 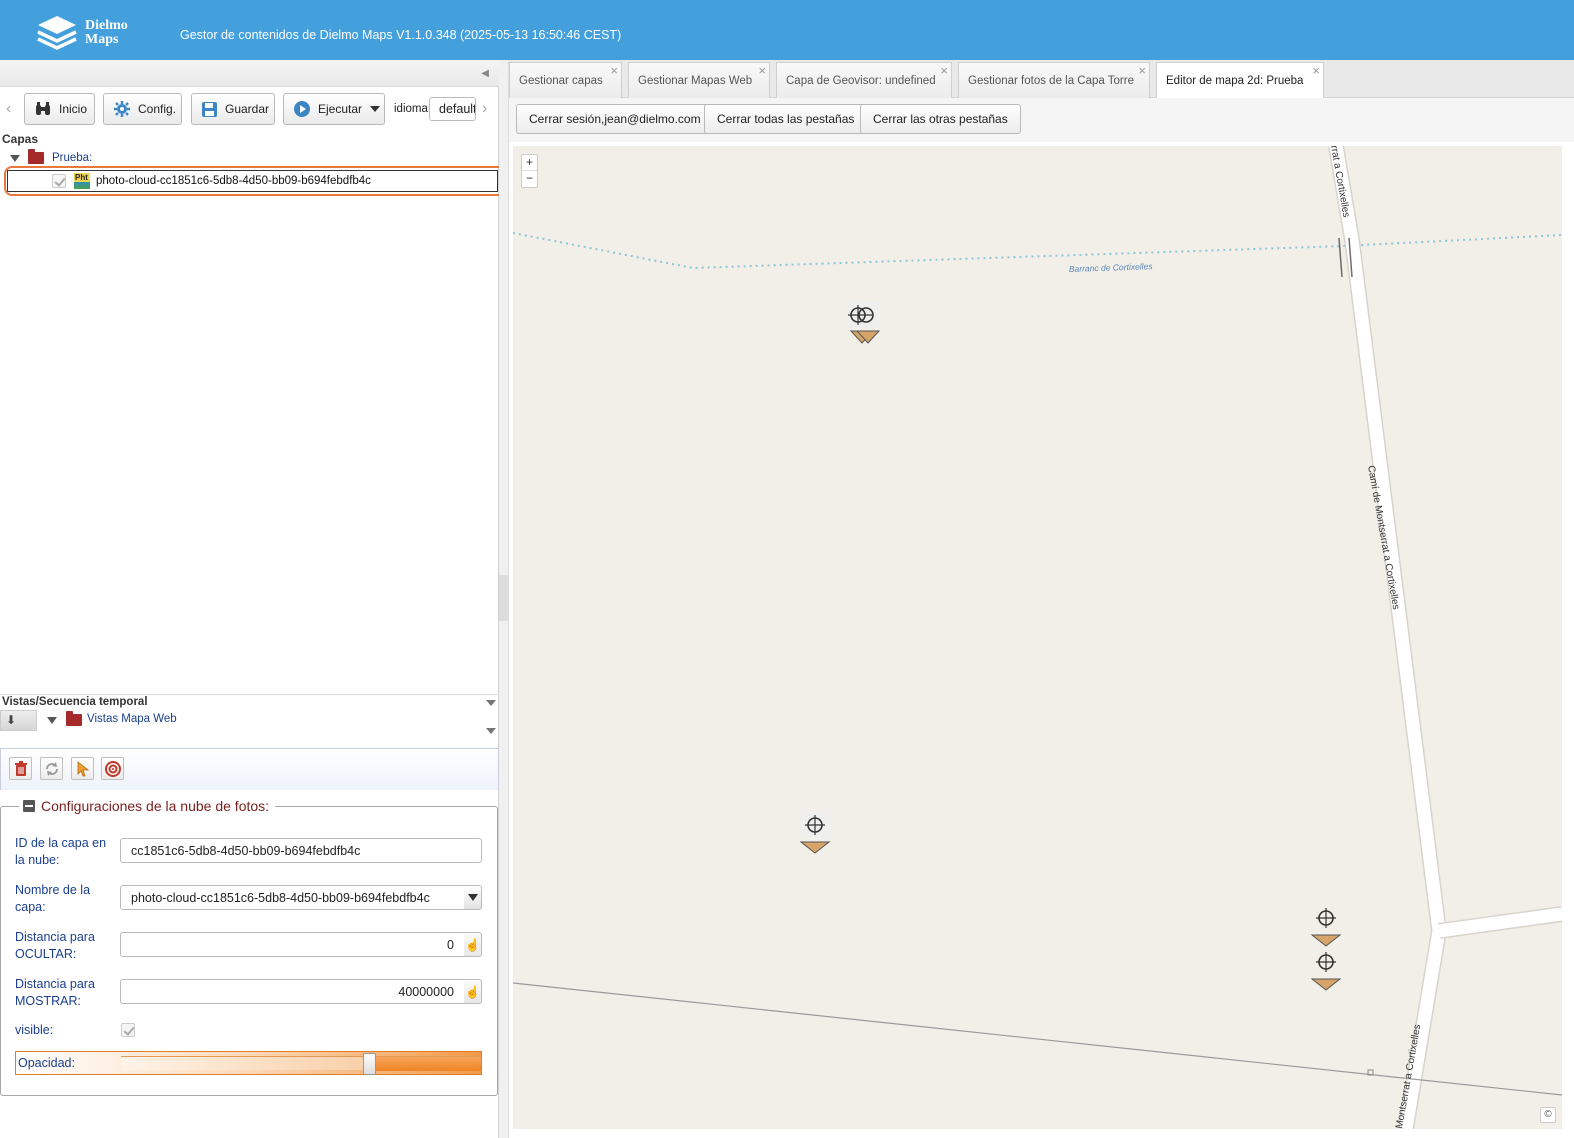 I want to click on hide-distance-input: 0, so click(x=292, y=944).